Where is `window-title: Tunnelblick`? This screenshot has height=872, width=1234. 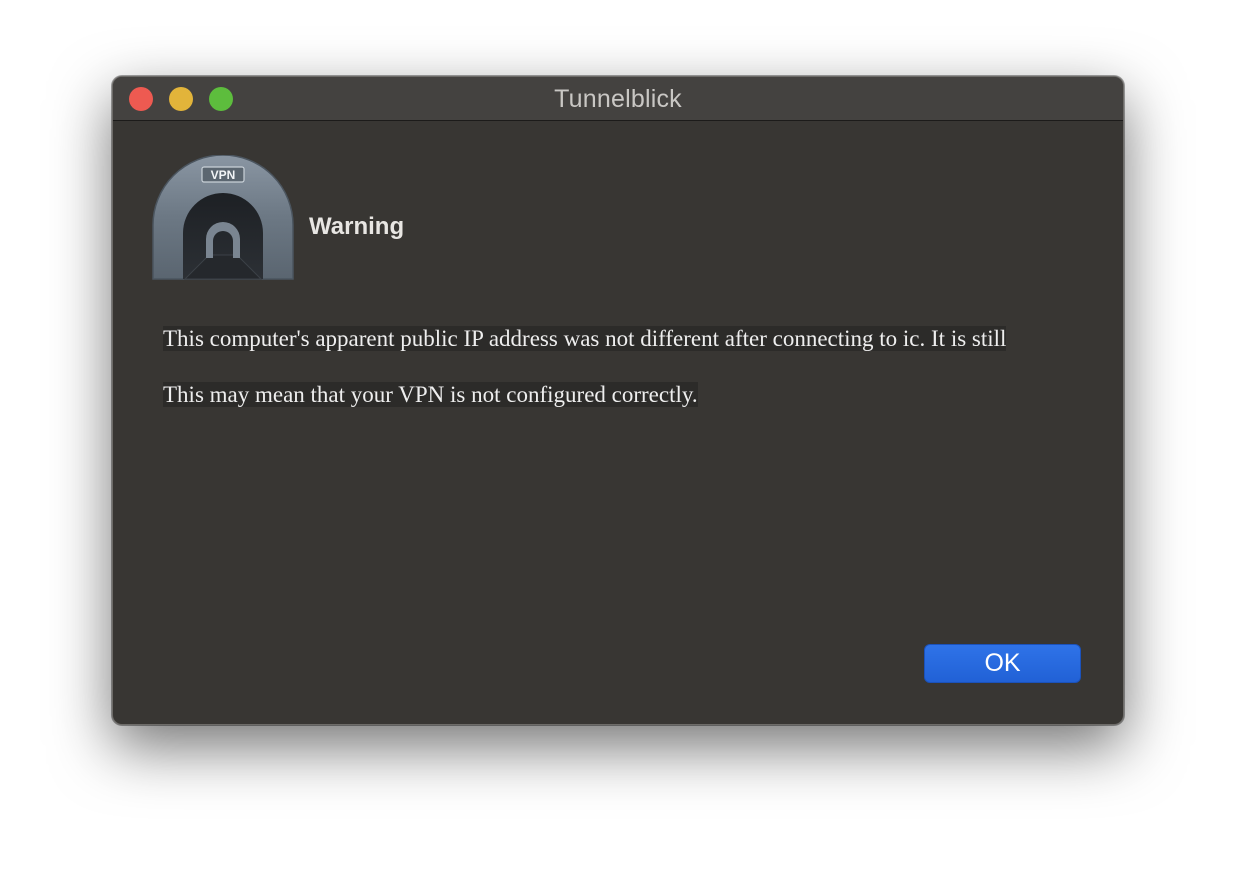
window-title: Tunnelblick is located at coordinates (618, 99).